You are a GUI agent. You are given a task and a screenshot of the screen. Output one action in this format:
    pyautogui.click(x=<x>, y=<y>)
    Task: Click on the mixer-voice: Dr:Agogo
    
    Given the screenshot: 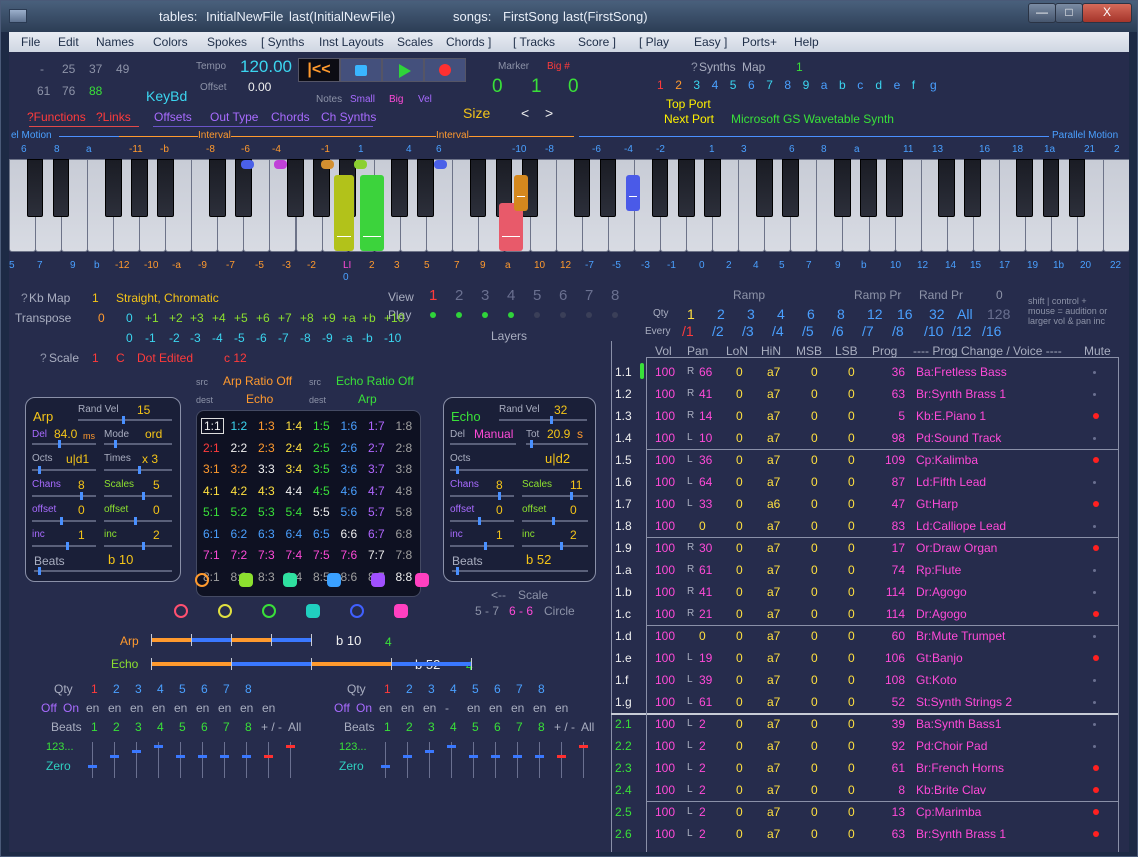 What is the action you would take?
    pyautogui.click(x=941, y=614)
    